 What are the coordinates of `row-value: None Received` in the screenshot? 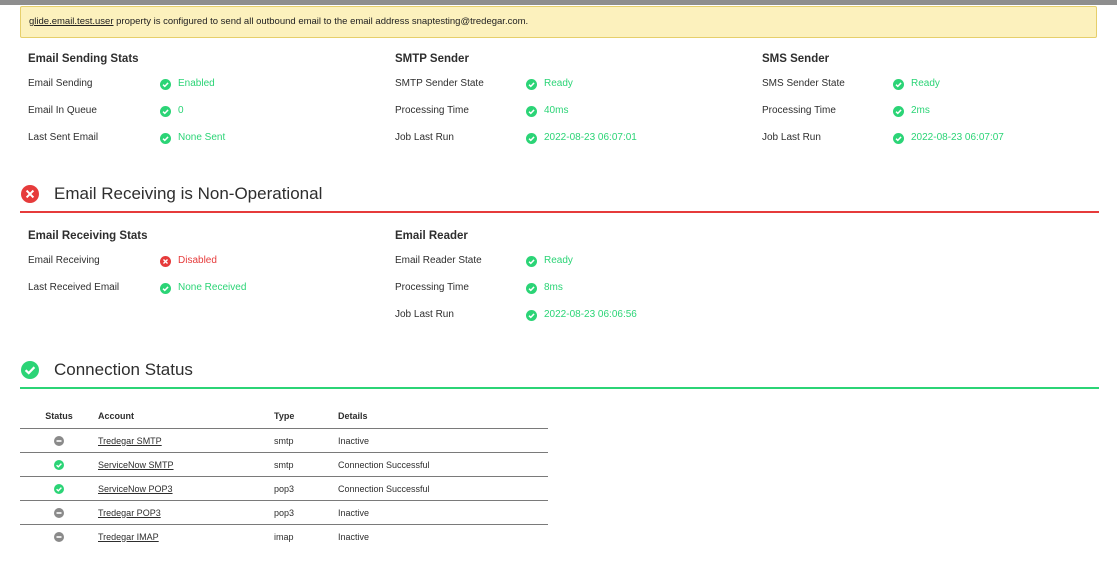 It's located at (212, 287).